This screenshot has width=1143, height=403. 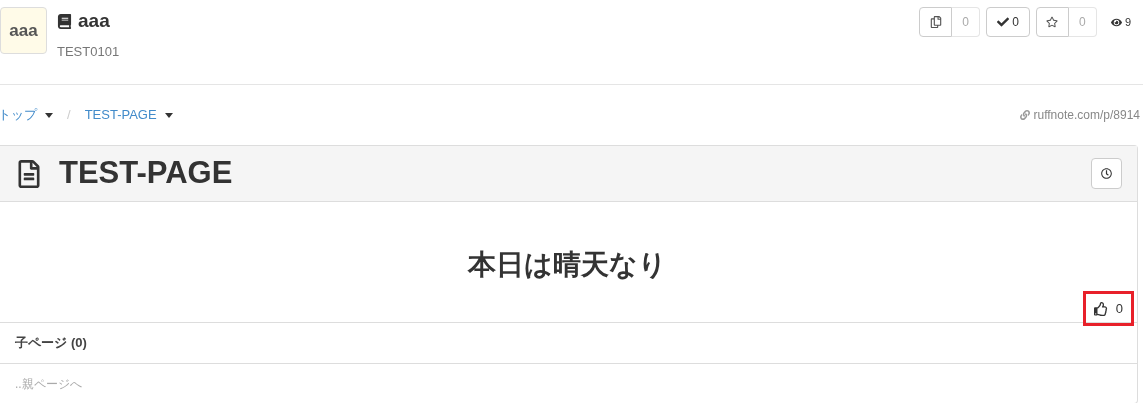 I want to click on clock-icon, so click(x=1106, y=173).